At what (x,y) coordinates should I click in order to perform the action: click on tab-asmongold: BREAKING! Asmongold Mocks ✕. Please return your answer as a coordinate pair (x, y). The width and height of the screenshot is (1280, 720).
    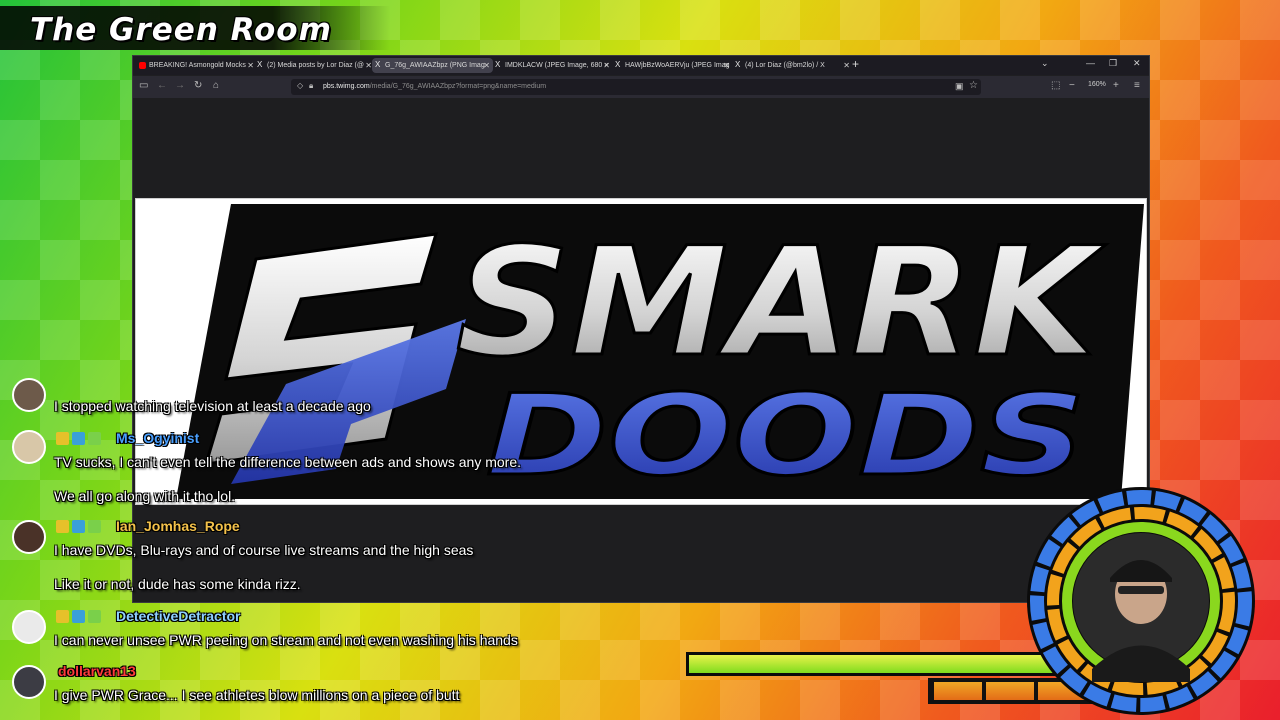
    Looking at the image, I should click on (196, 65).